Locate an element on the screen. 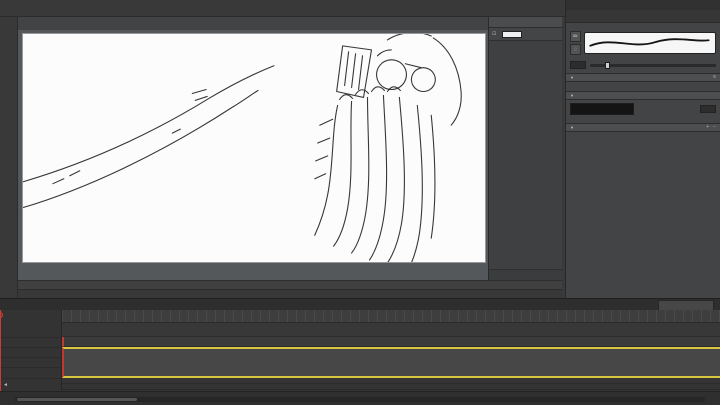 The image size is (720, 405). eraser-mode-icon: ◌ is located at coordinates (575, 49).